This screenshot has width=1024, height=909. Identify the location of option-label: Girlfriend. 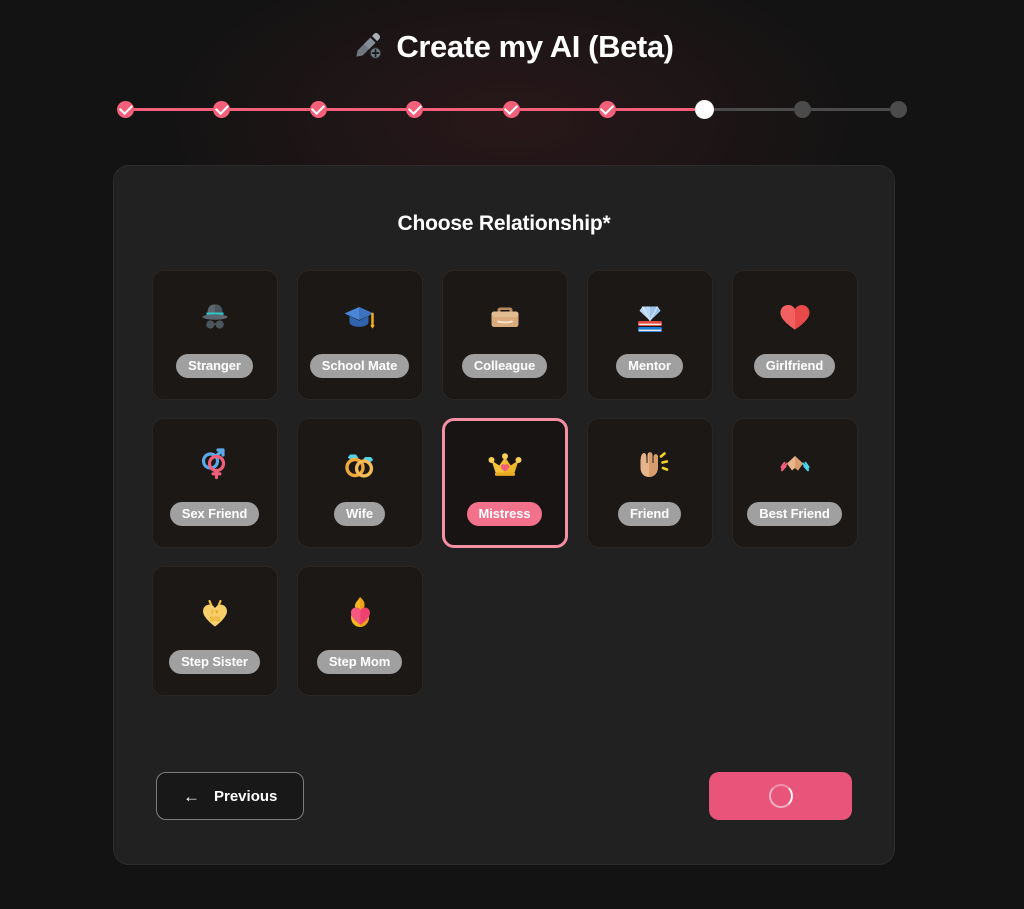
(794, 366).